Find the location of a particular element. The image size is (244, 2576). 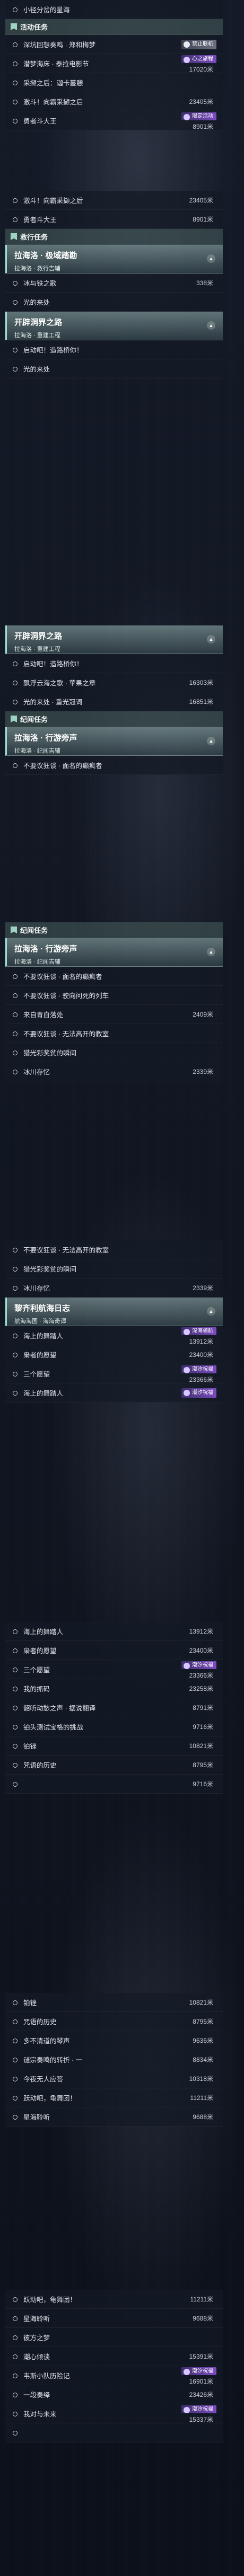

quest-distance: 9716米 is located at coordinates (203, 1727).